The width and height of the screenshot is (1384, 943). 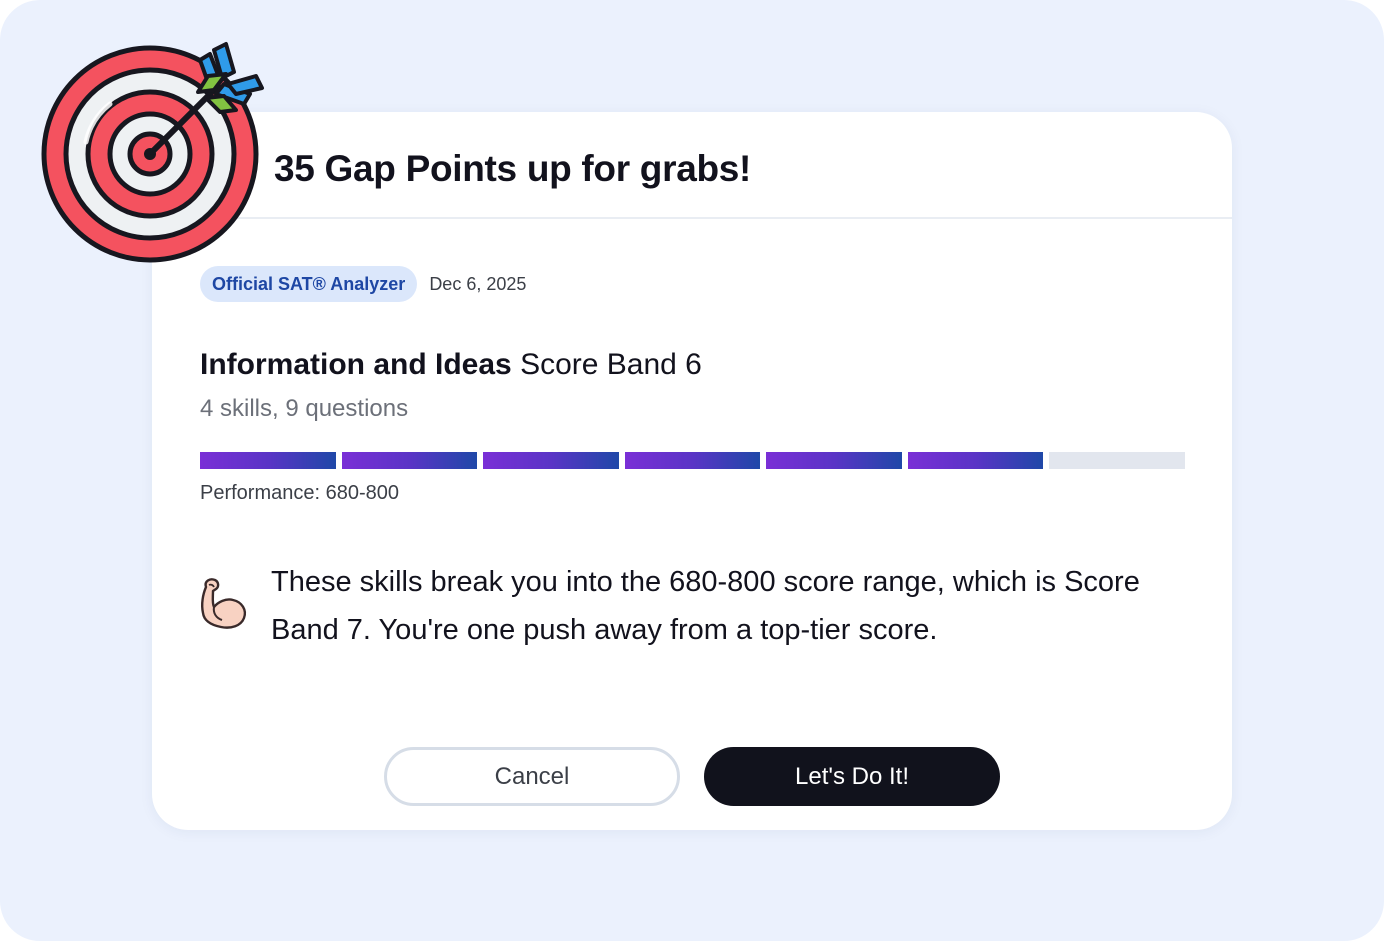 What do you see at coordinates (300, 493) in the screenshot?
I see `performance-range: Performance: 680-800` at bounding box center [300, 493].